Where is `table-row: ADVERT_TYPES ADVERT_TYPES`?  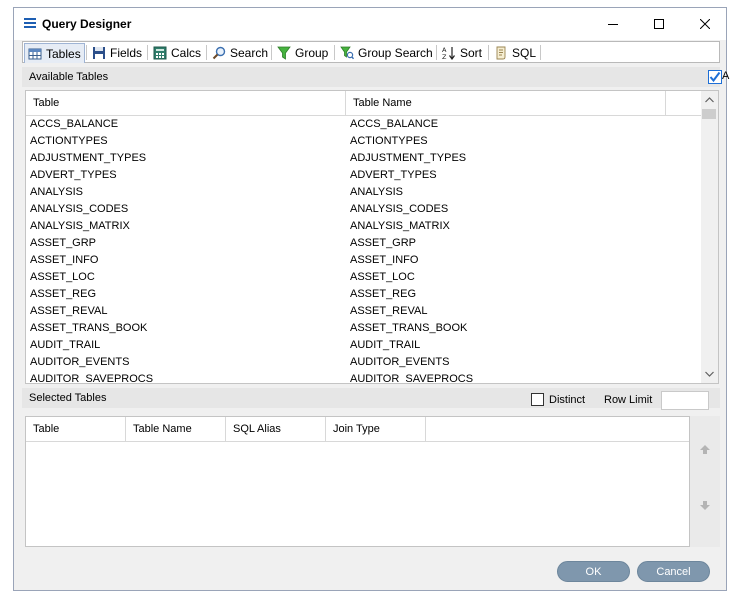 table-row: ADVERT_TYPES ADVERT_TYPES is located at coordinates (364, 175).